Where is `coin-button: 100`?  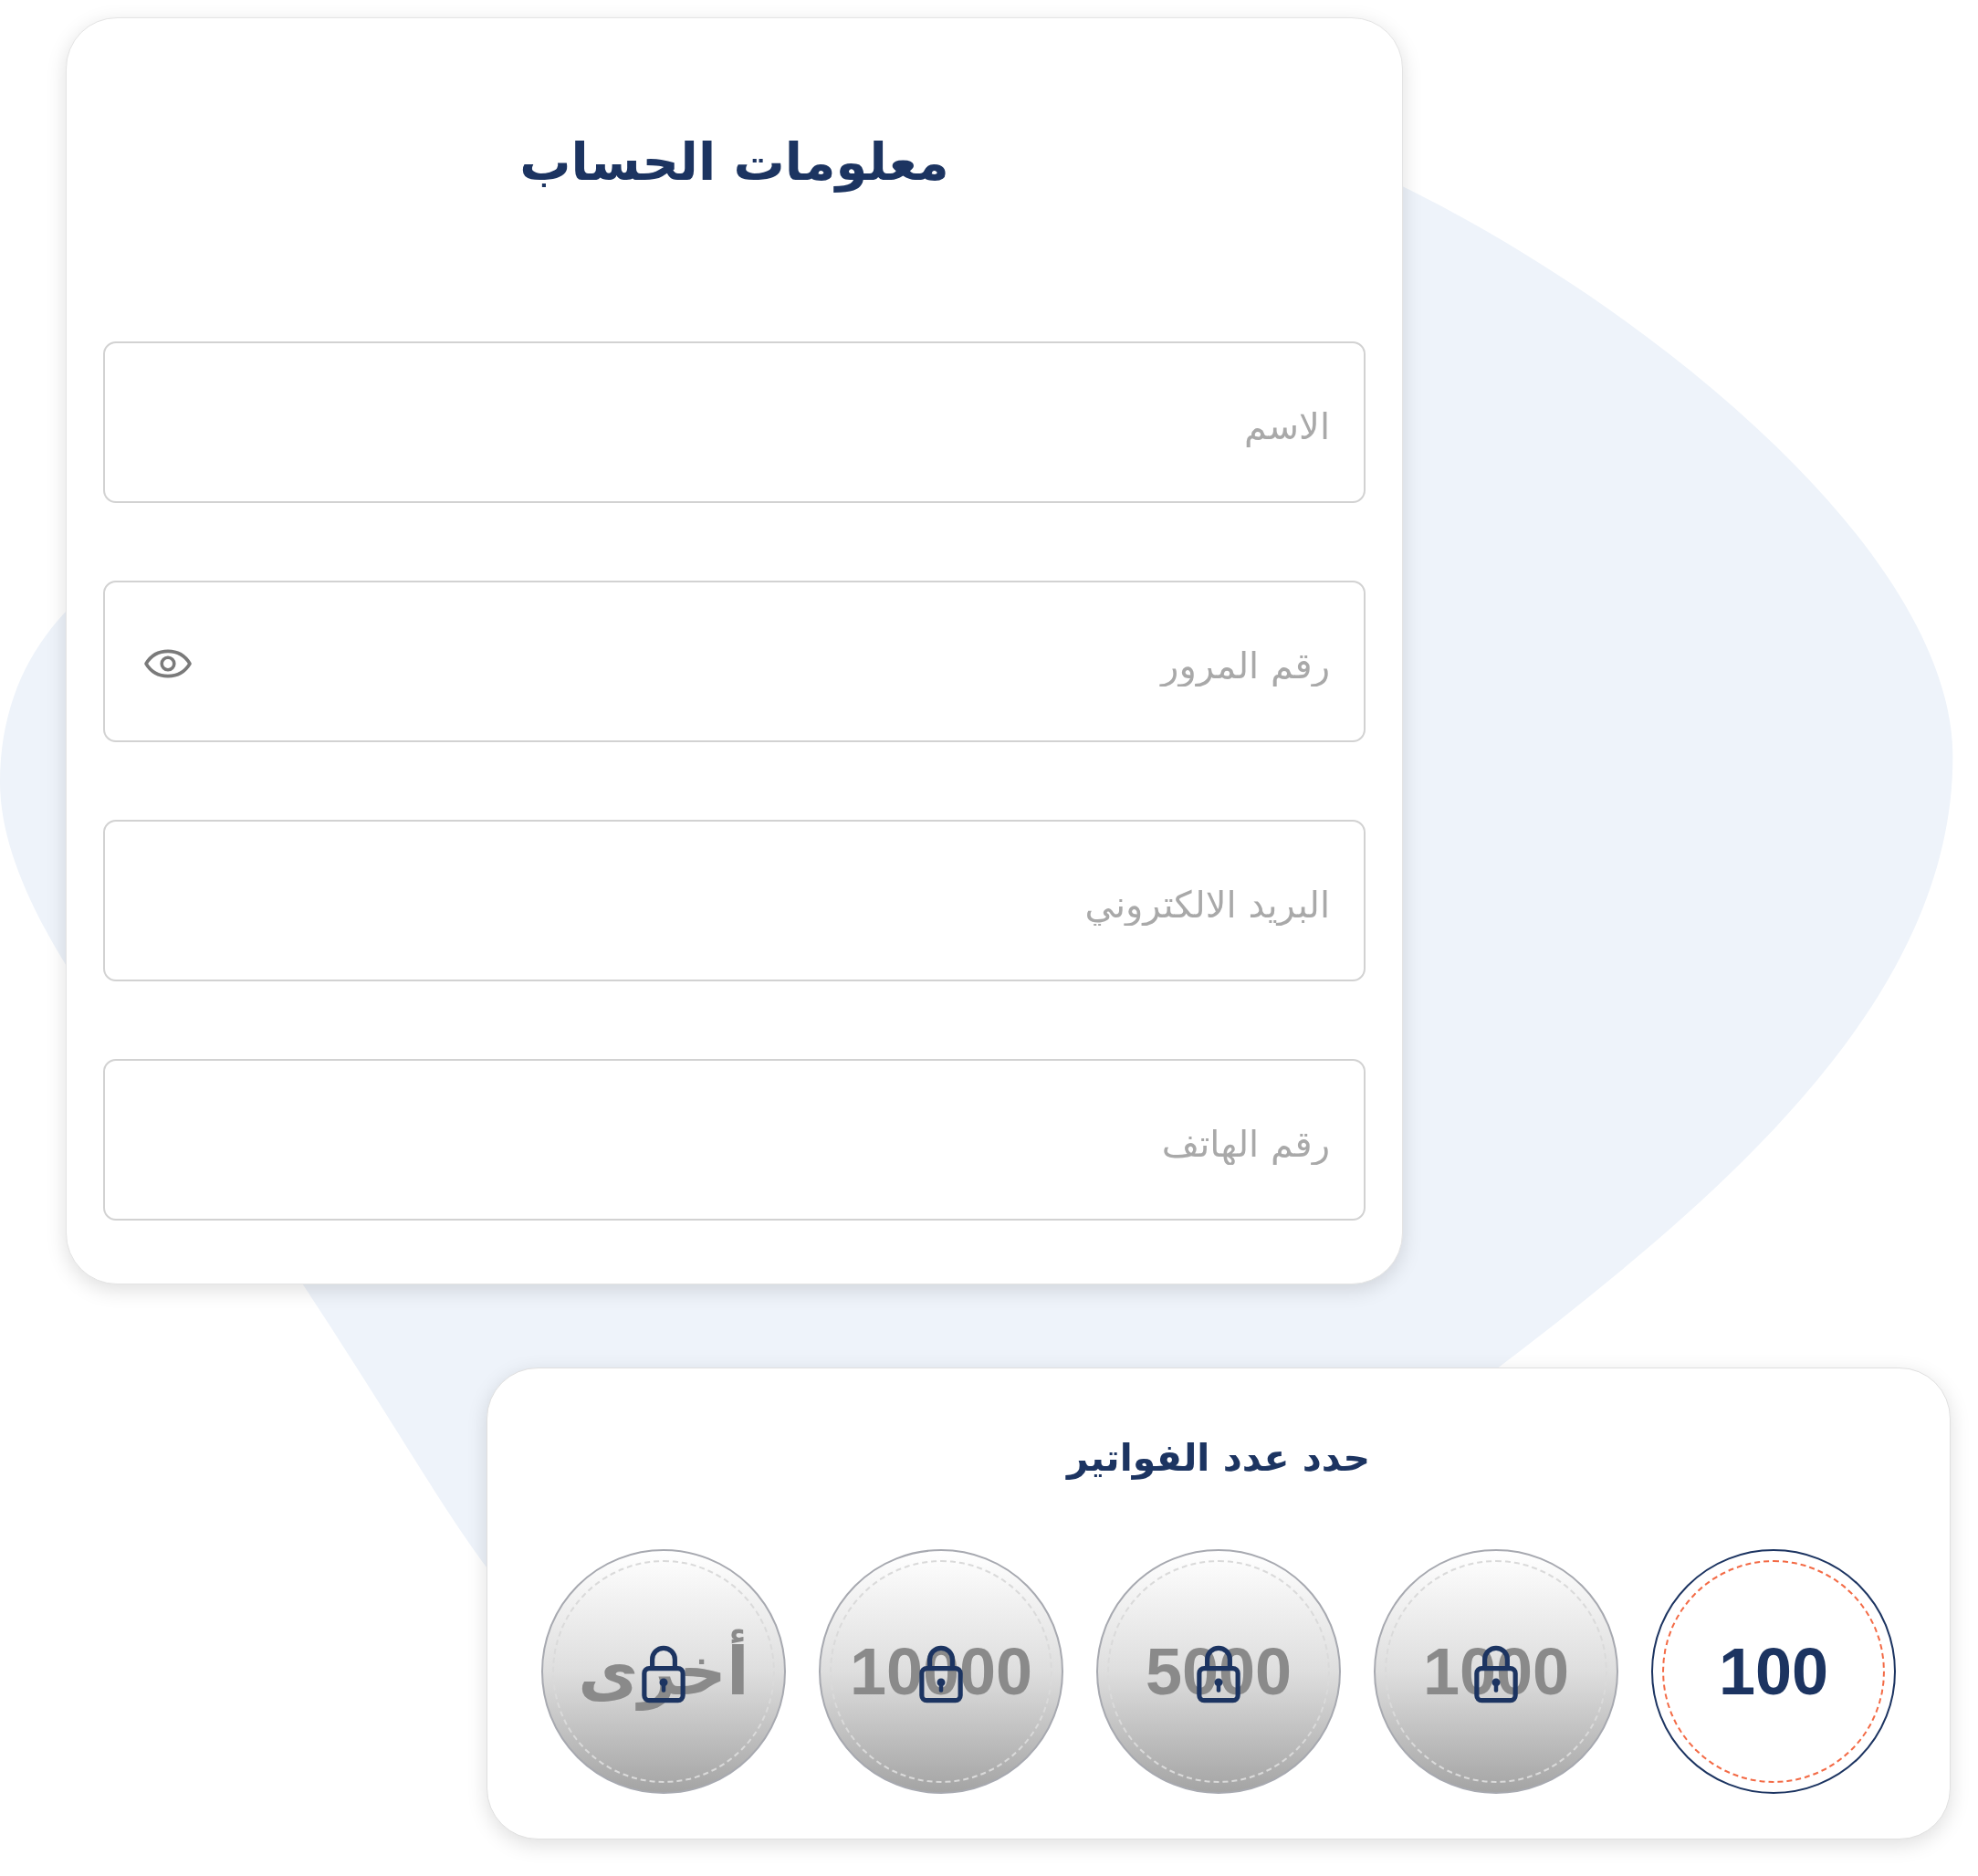
coin-button: 100 is located at coordinates (1773, 1671).